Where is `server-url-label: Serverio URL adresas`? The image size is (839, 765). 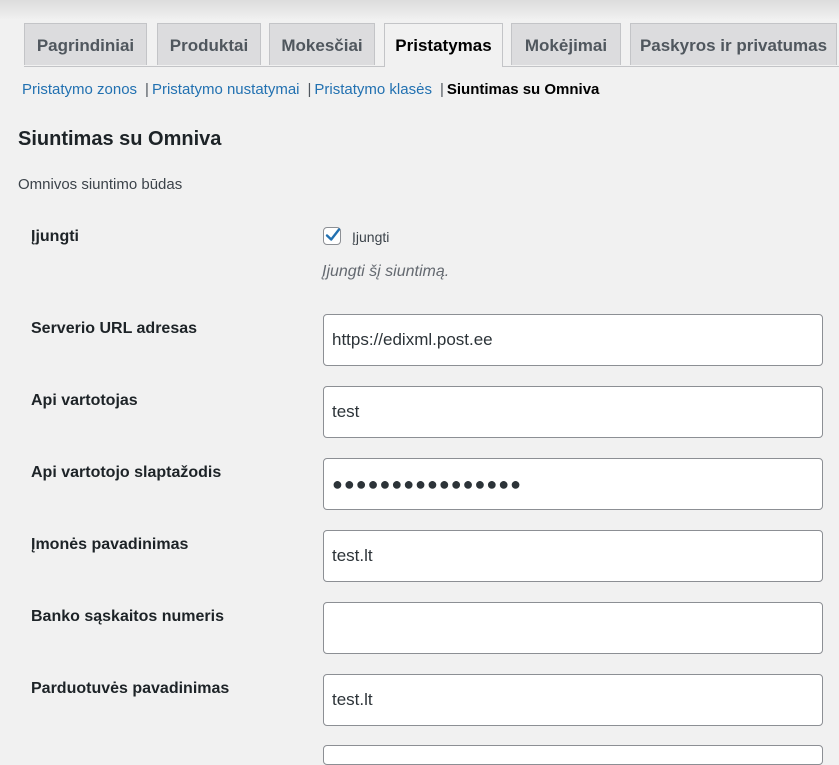 server-url-label: Serverio URL adresas is located at coordinates (114, 328).